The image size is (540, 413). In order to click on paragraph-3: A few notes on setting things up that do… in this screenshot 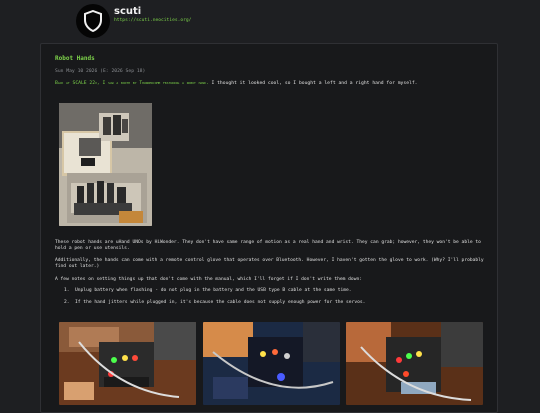, I will do `click(208, 279)`.